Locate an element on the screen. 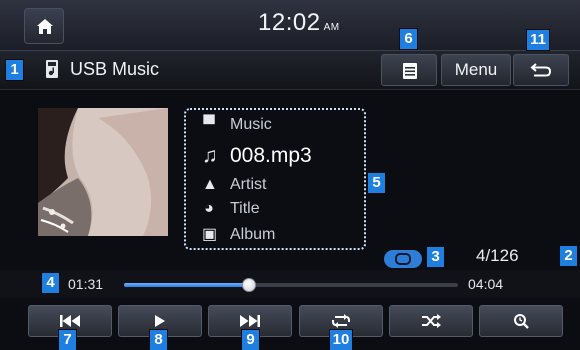 Image resolution: width=580 pixels, height=350 pixels. album-name: Album is located at coordinates (253, 234).